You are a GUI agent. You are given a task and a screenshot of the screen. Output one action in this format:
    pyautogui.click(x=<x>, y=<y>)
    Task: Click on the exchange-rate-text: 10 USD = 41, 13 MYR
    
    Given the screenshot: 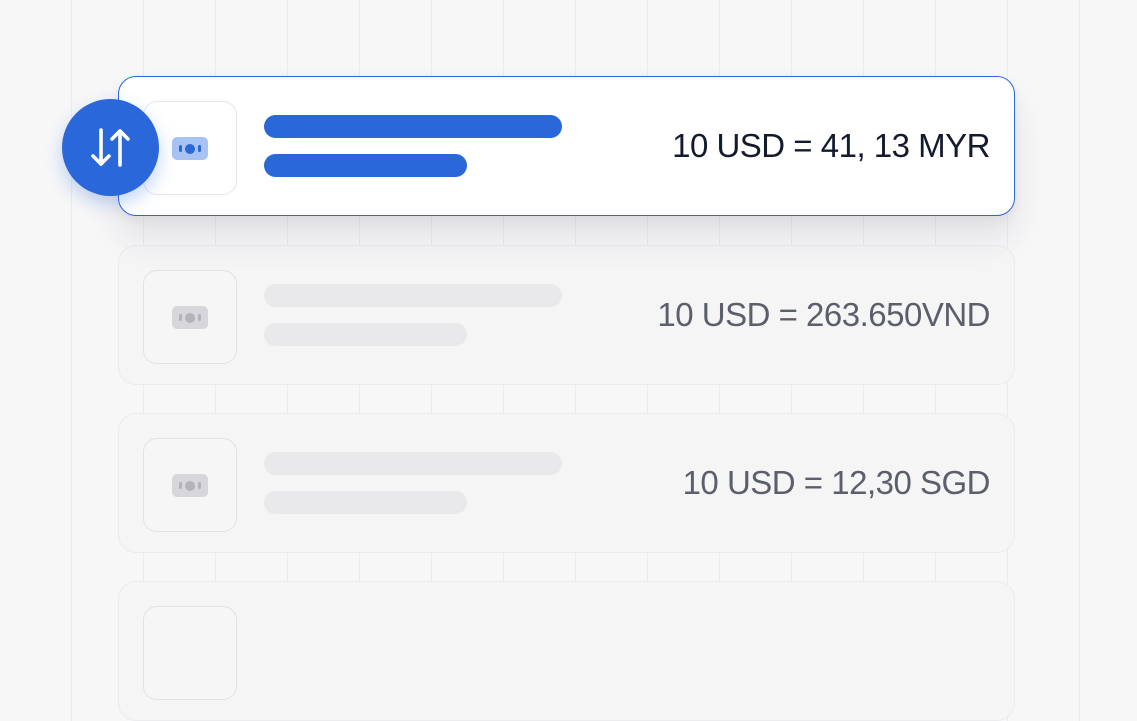 What is the action you would take?
    pyautogui.click(x=831, y=145)
    